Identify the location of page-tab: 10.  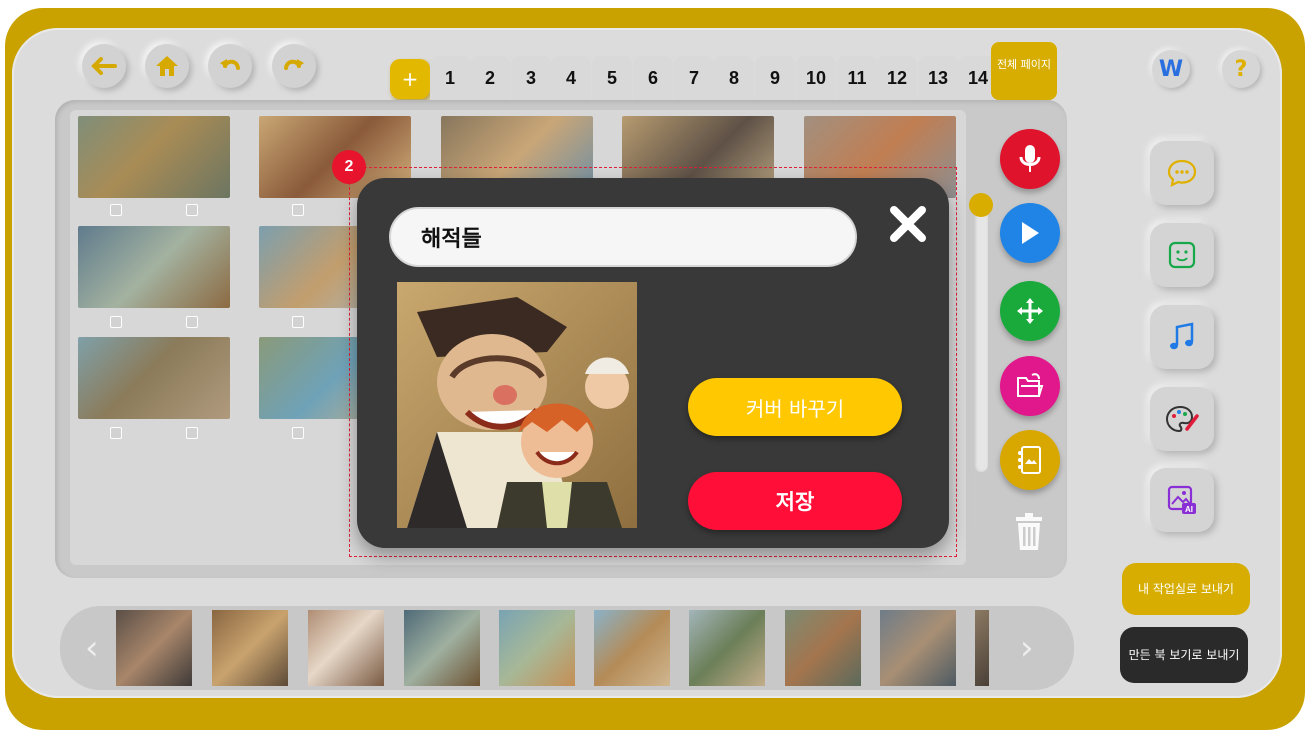
(816, 78).